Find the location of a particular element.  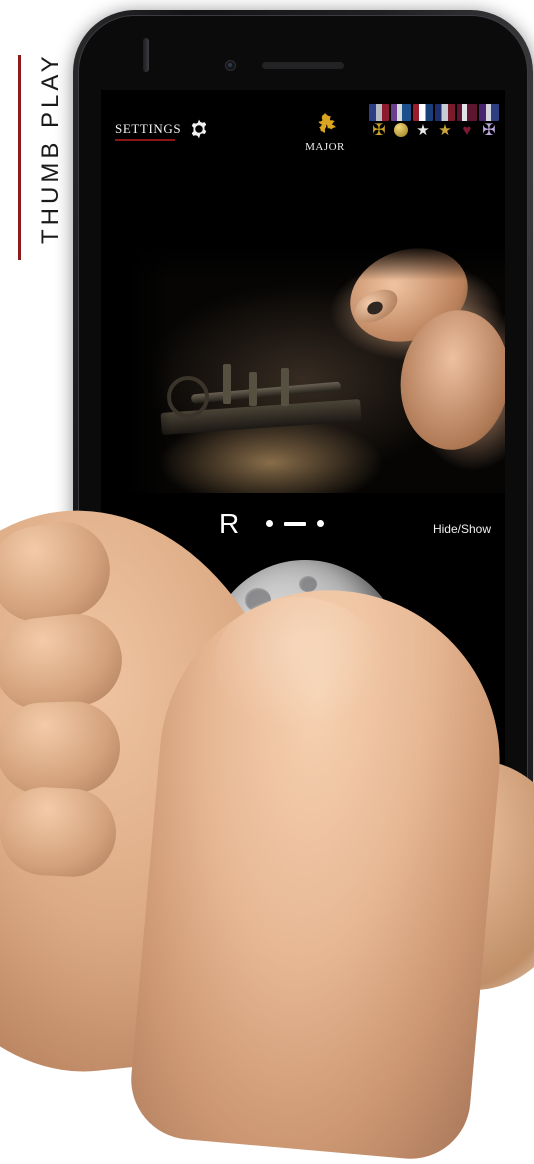

earpiece-speaker is located at coordinates (303, 65).